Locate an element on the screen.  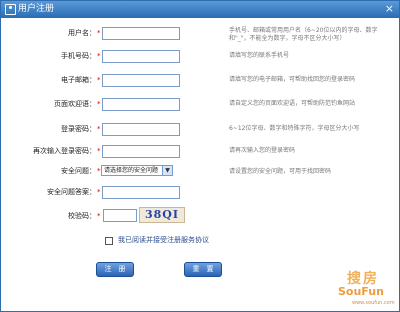
phone-label: 手机号码： is located at coordinates (78, 56).